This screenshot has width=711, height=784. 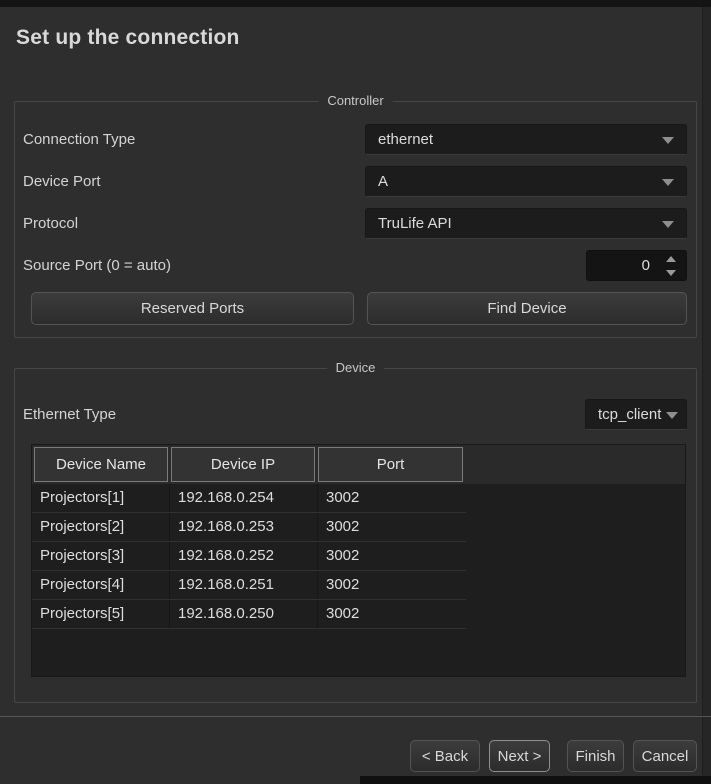 I want to click on cell-device-ip: 192.168.0.253, so click(x=244, y=527).